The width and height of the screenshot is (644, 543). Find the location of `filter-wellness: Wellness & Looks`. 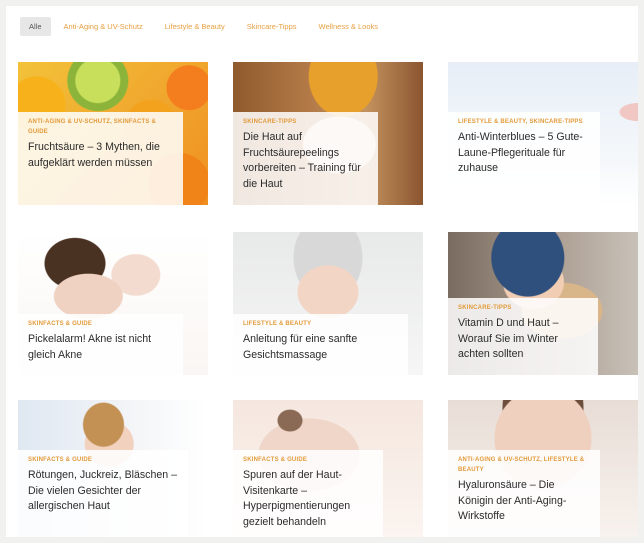

filter-wellness: Wellness & Looks is located at coordinates (348, 26).